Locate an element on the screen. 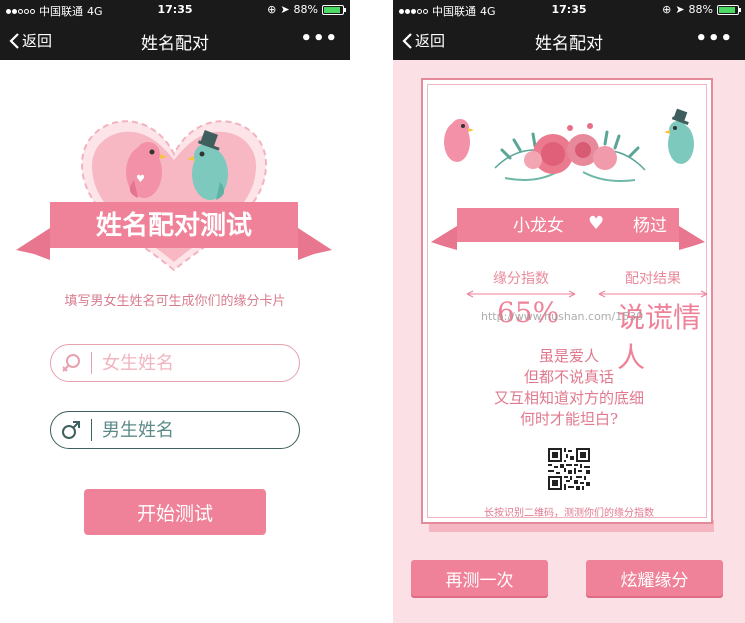 The image size is (745, 623). qr-code-icon is located at coordinates (569, 469).